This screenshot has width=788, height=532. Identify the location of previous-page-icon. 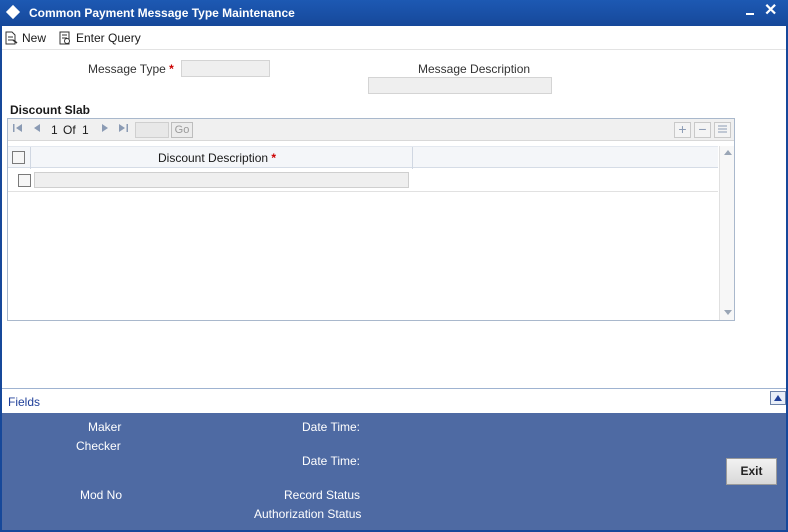
(37, 129).